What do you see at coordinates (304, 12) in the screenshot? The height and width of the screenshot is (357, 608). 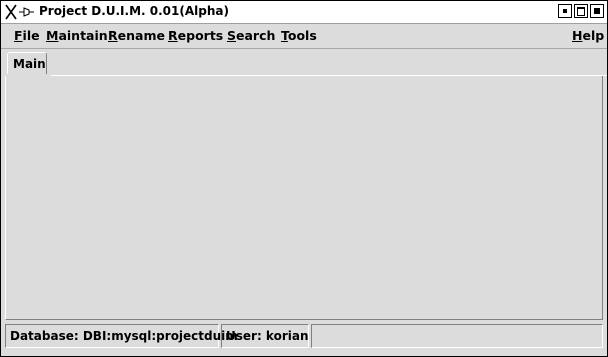 I see `title-bar: Project D.U.I.M. 0.01(Alpha)` at bounding box center [304, 12].